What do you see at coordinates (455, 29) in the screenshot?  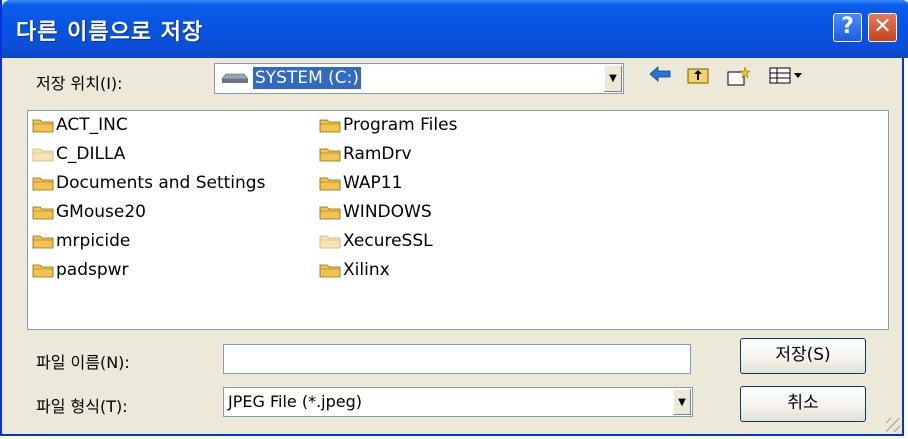 I see `title-bar: 다른 이름으로 저장 ? ✕` at bounding box center [455, 29].